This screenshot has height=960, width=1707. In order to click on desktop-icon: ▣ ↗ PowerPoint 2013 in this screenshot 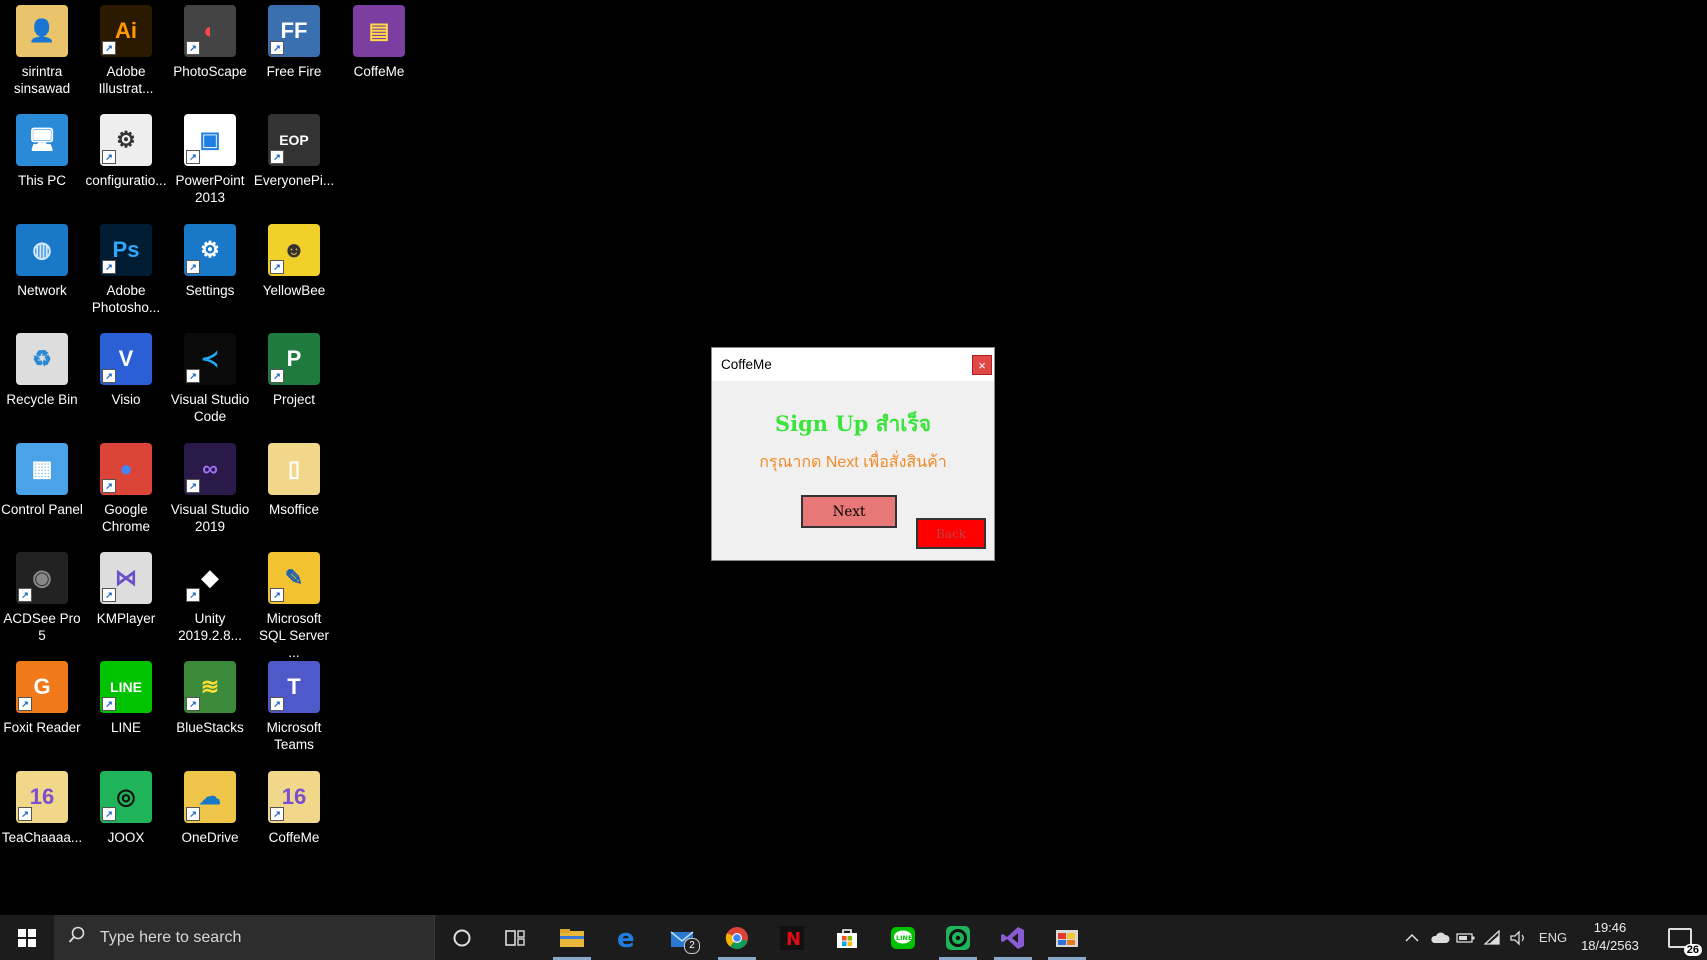, I will do `click(210, 160)`.